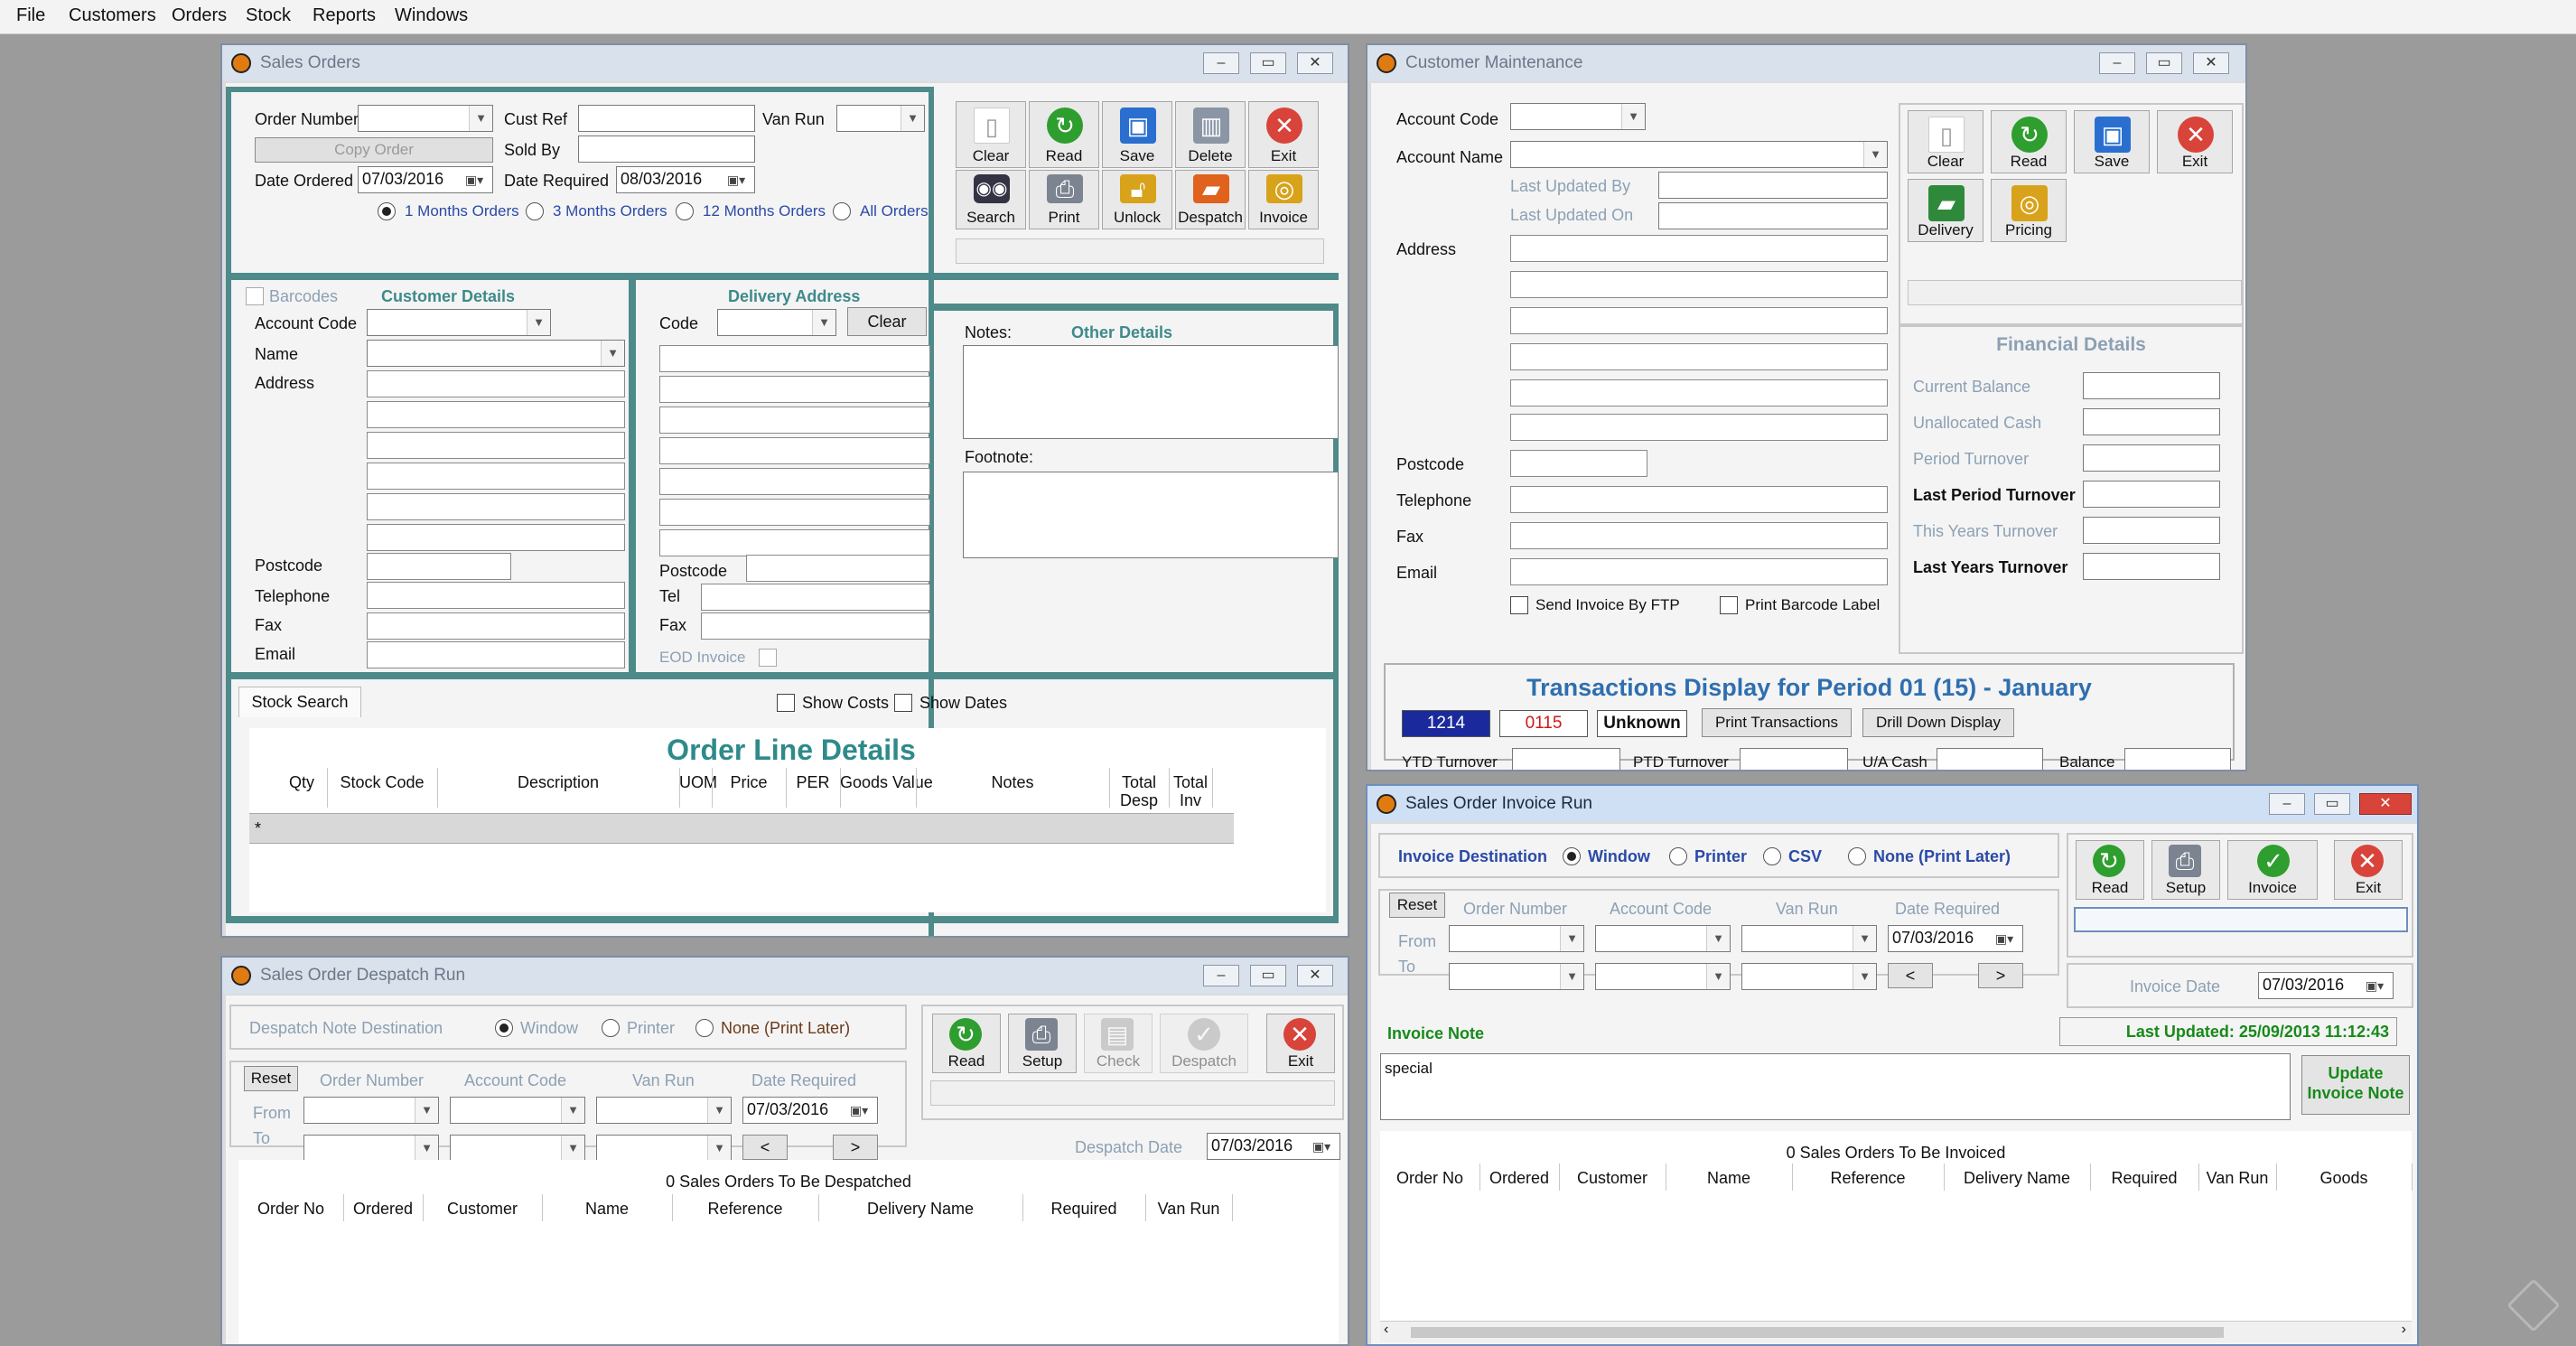  What do you see at coordinates (1204, 1043) in the screenshot?
I see `despatch-button: ✓ Despatch` at bounding box center [1204, 1043].